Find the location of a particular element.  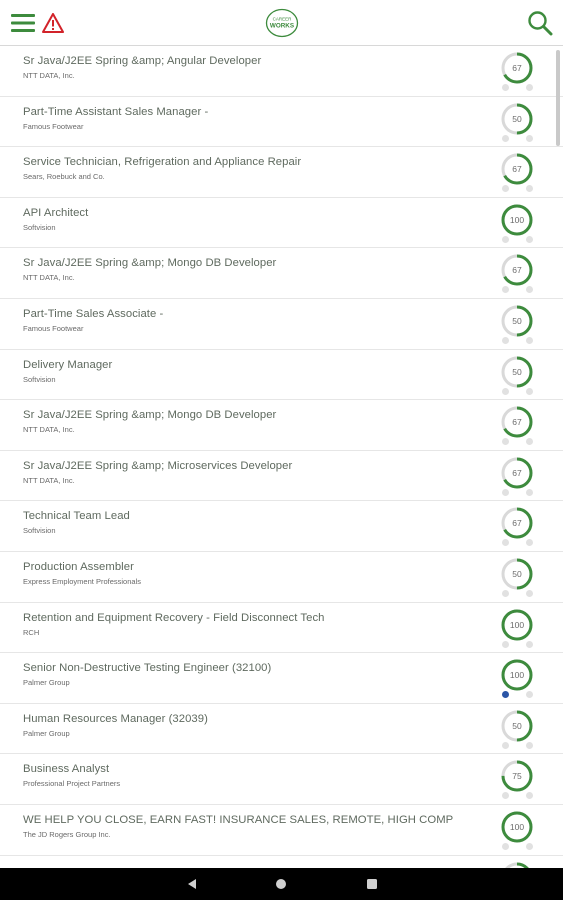

job-title: Part-Time Sales Associate - is located at coordinates (93, 313).